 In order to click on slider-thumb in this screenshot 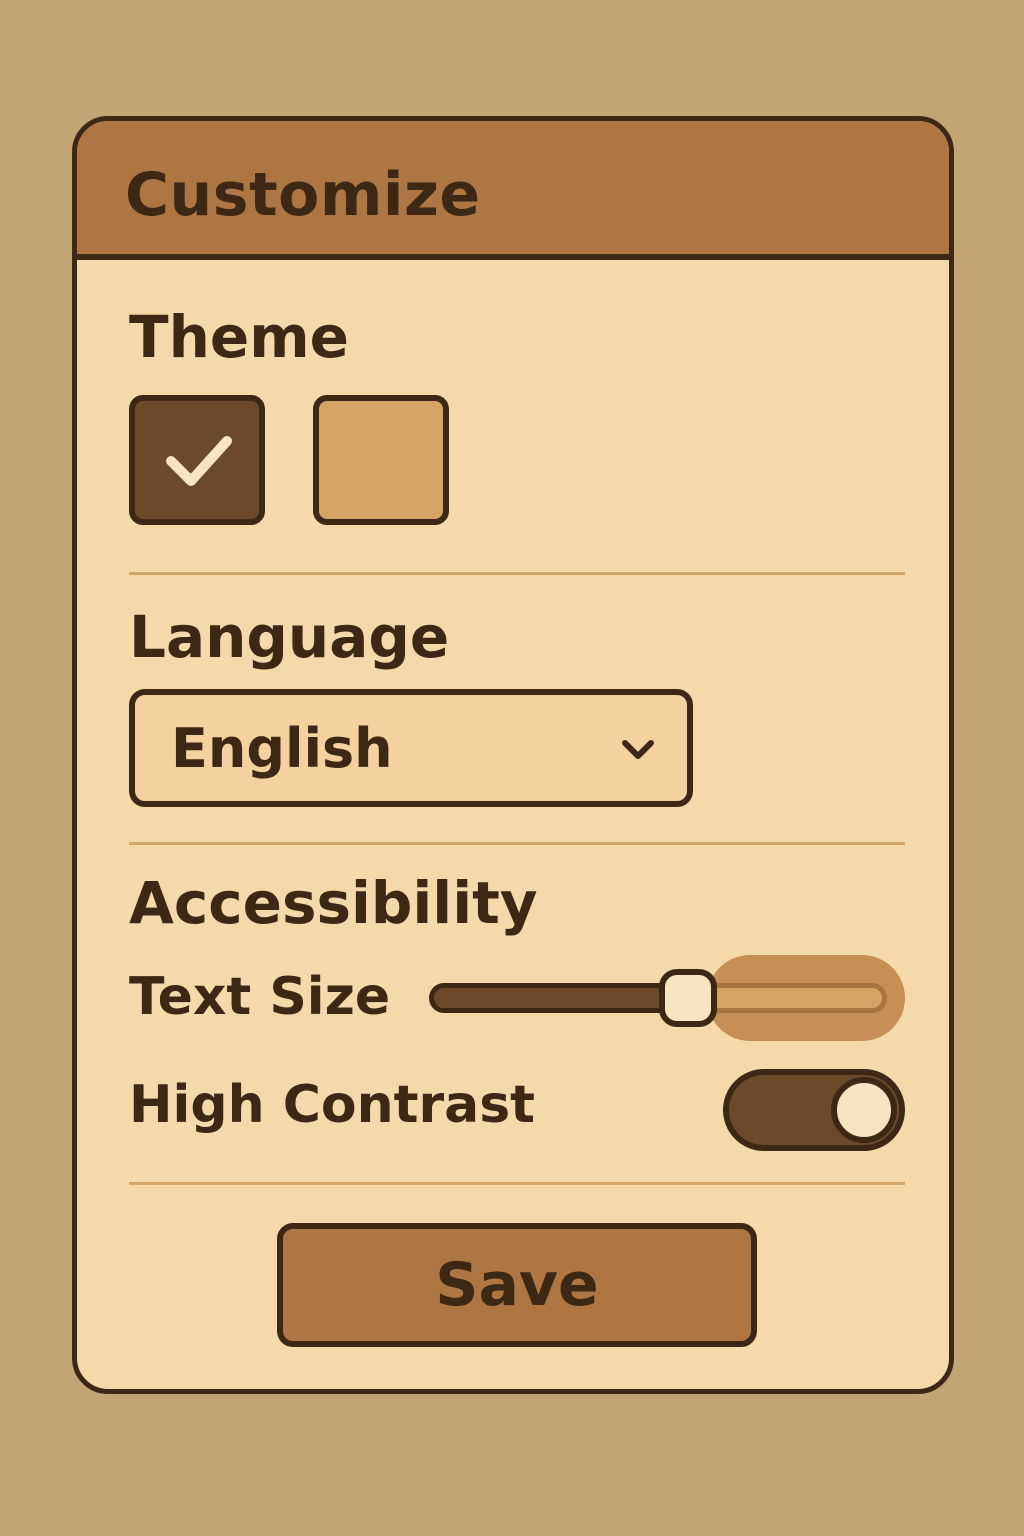, I will do `click(688, 998)`.